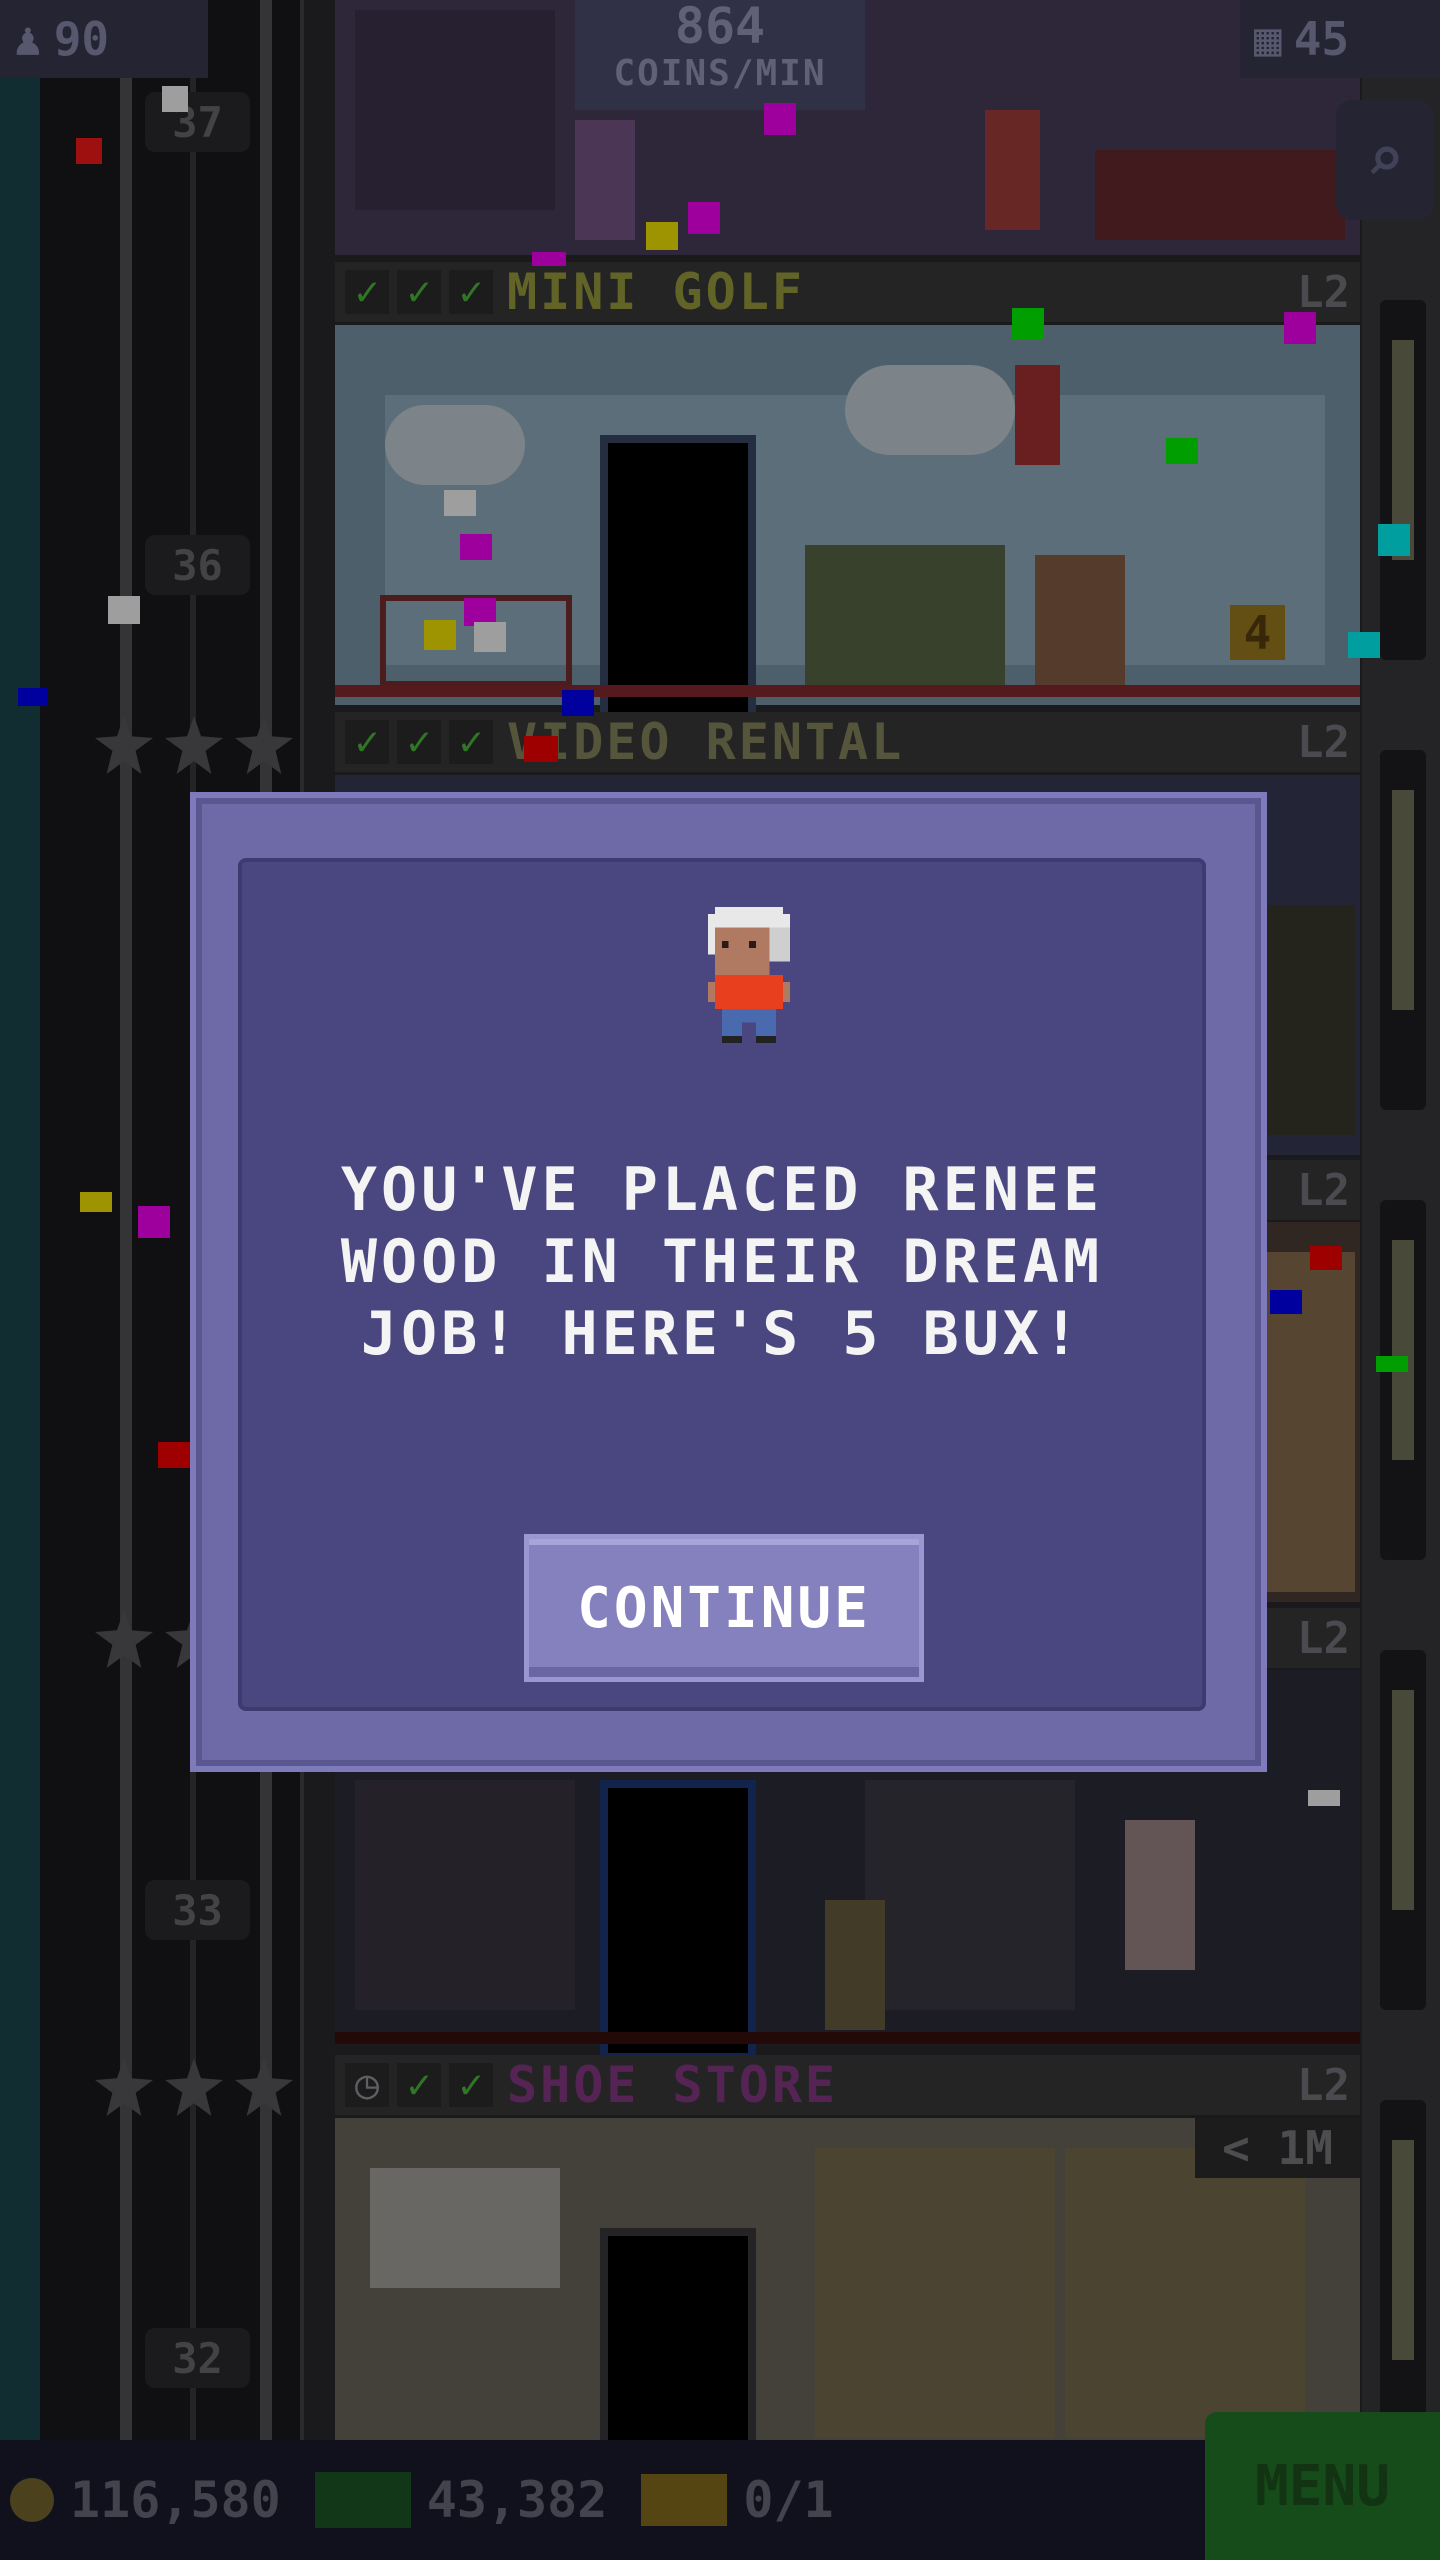 Image resolution: width=1440 pixels, height=2560 pixels. I want to click on tickets-value: 0/1, so click(788, 2500).